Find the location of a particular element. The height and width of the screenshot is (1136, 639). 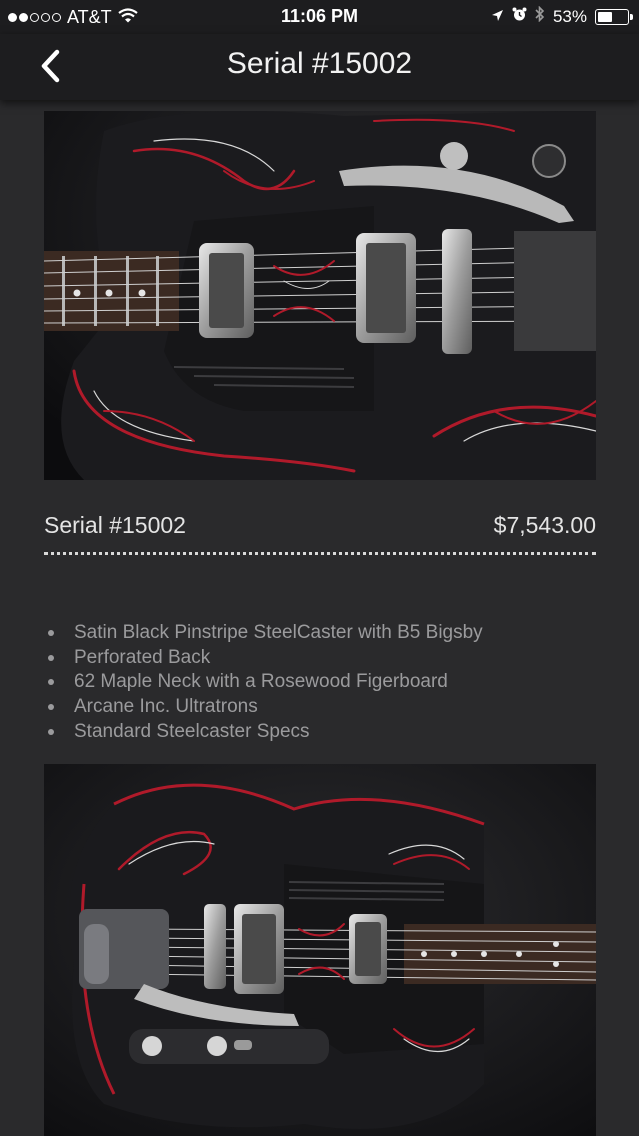

navigation-bar: Serial #15002 is located at coordinates (319, 67).